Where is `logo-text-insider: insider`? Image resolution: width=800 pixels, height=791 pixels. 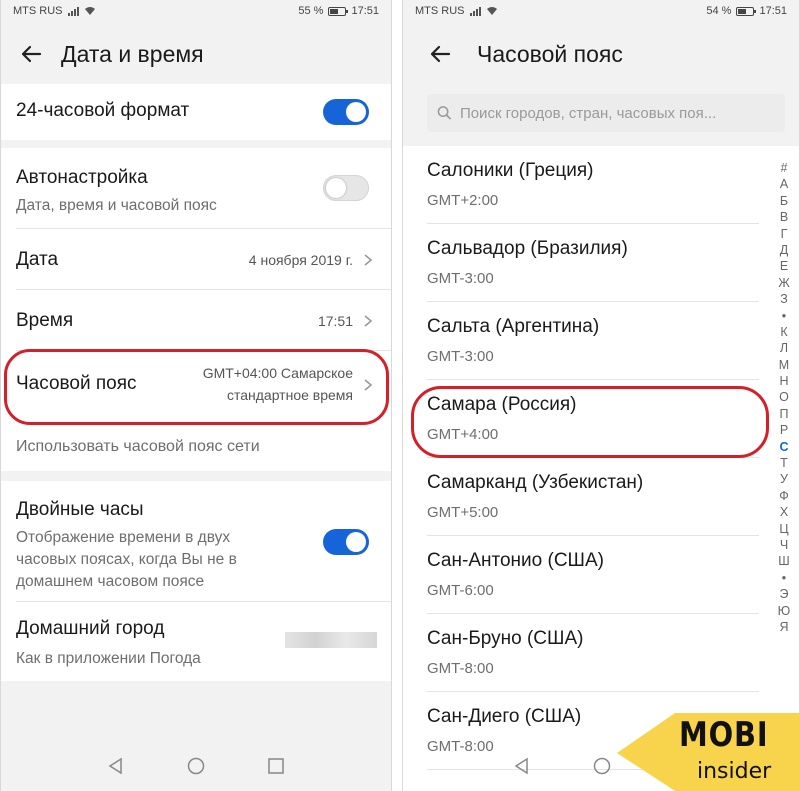
logo-text-insider: insider is located at coordinates (734, 771).